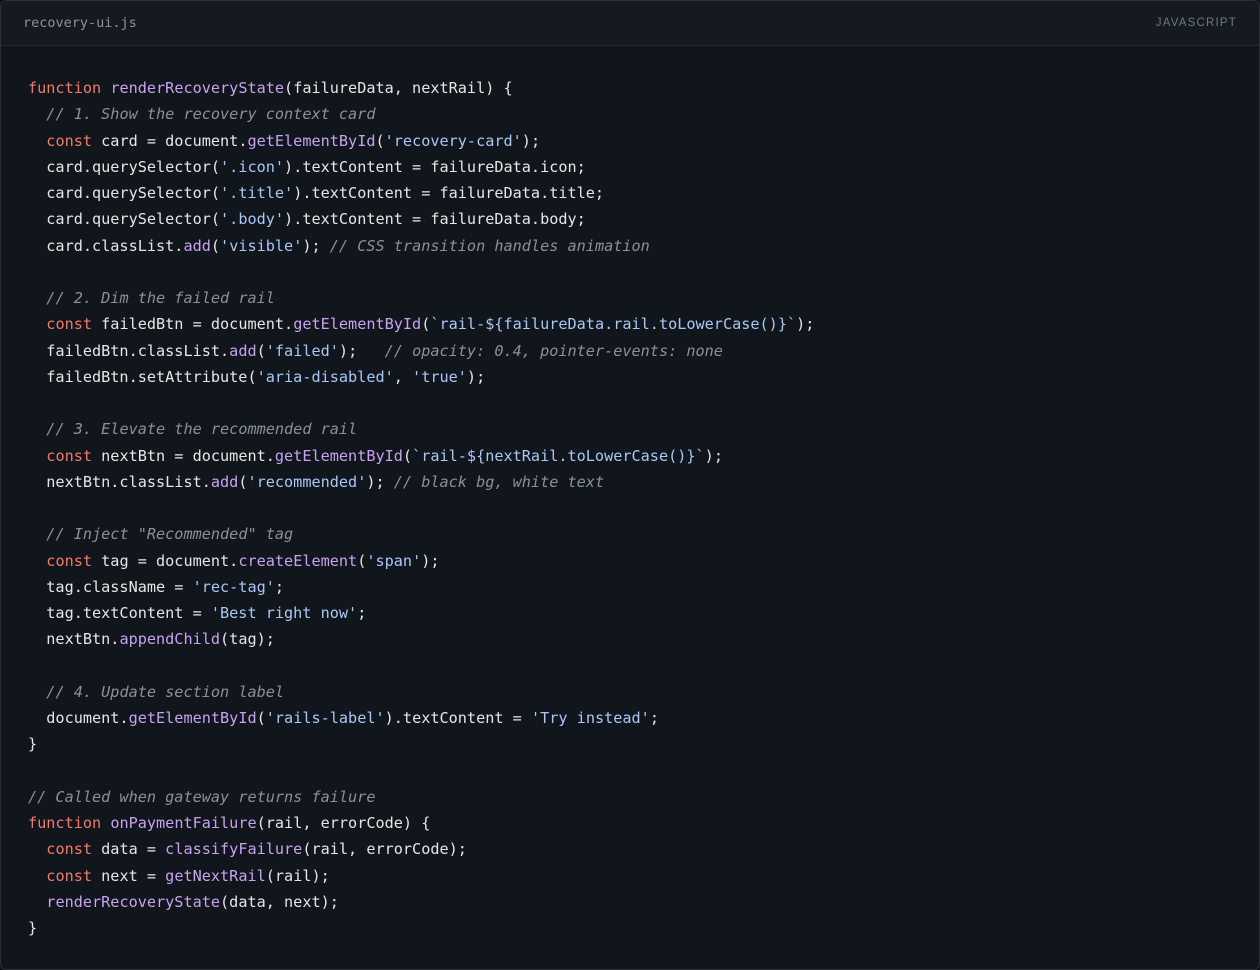 The width and height of the screenshot is (1260, 970). I want to click on code-token: renderRecoveryState, so click(197, 88).